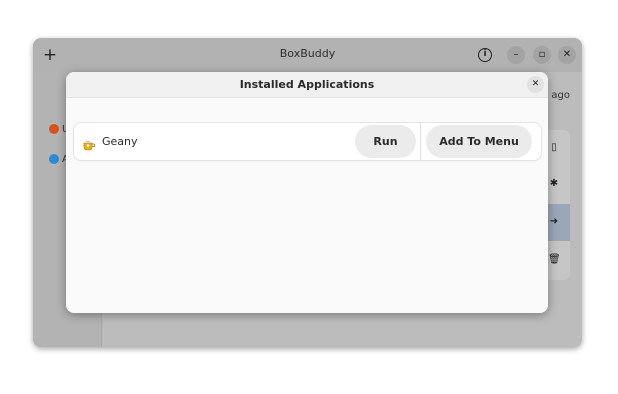 The image size is (618, 394). I want to click on dialog-header: Installed Applications ✕, so click(307, 85).